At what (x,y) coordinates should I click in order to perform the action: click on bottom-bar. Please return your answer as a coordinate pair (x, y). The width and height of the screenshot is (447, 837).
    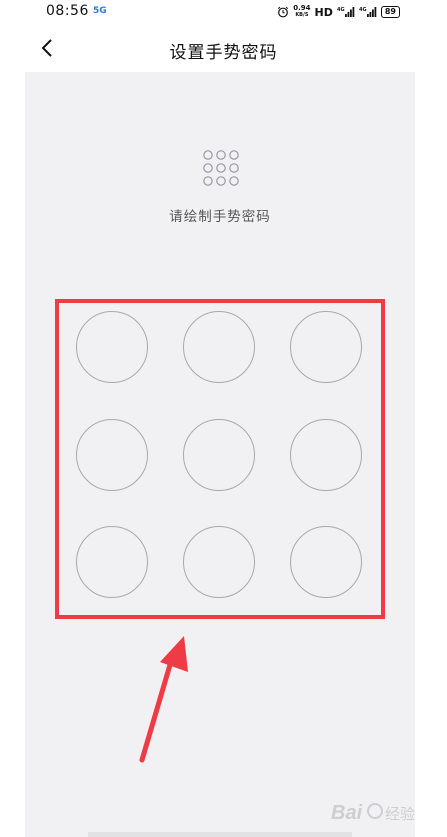
    Looking at the image, I should click on (220, 834).